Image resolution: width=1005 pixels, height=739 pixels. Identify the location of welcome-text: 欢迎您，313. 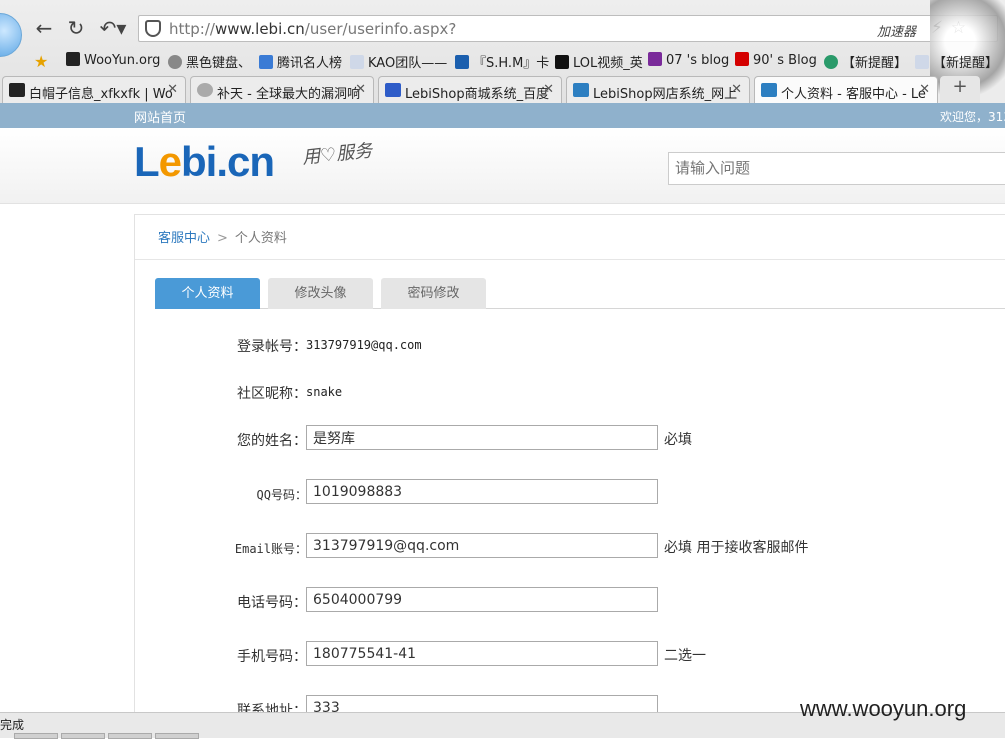
(972, 117).